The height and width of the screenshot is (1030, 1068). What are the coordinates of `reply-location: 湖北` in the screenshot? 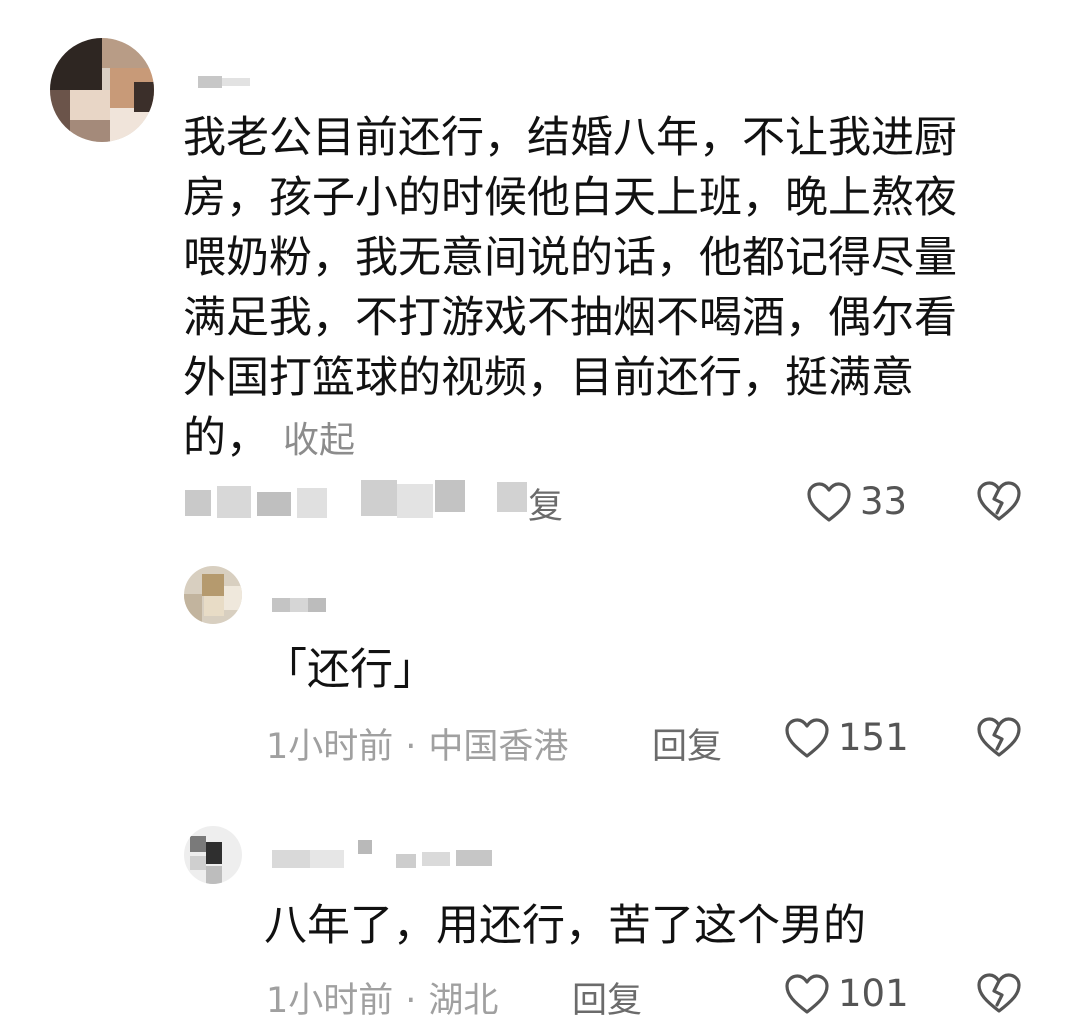 It's located at (463, 1001).